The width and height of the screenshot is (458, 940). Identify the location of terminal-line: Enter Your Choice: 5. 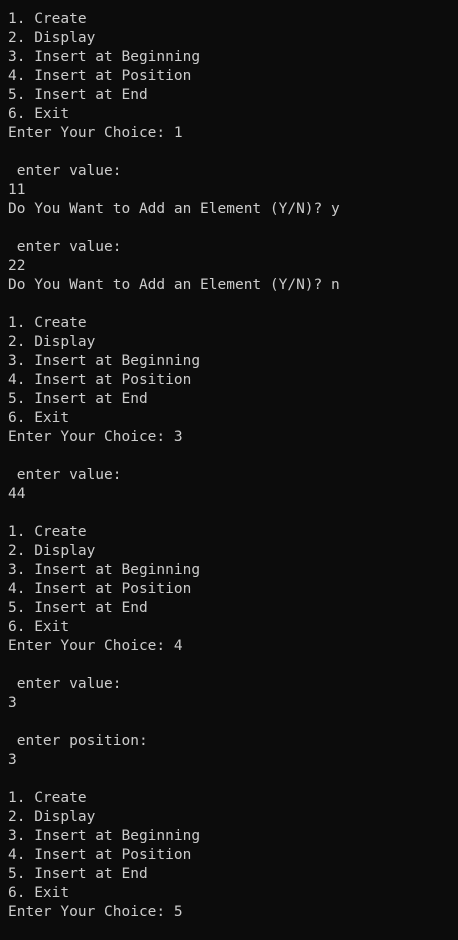
(95, 912).